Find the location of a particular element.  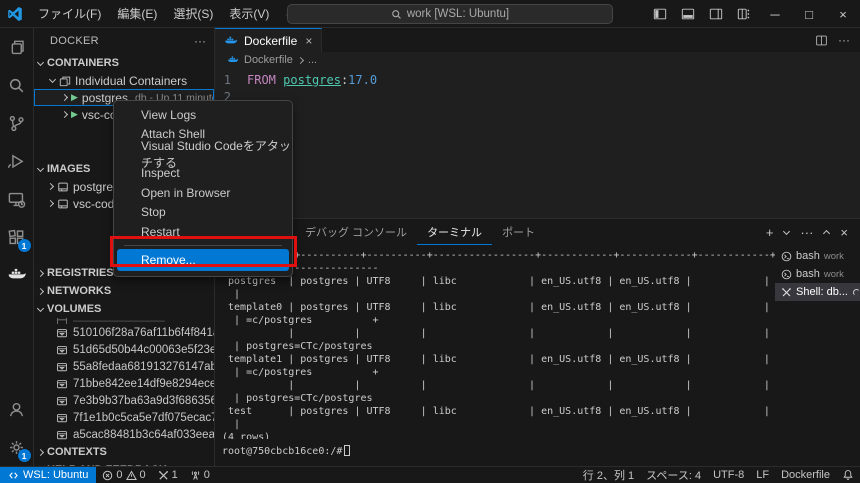

terminal-list-item-bash-2: bash work is located at coordinates (817, 274).